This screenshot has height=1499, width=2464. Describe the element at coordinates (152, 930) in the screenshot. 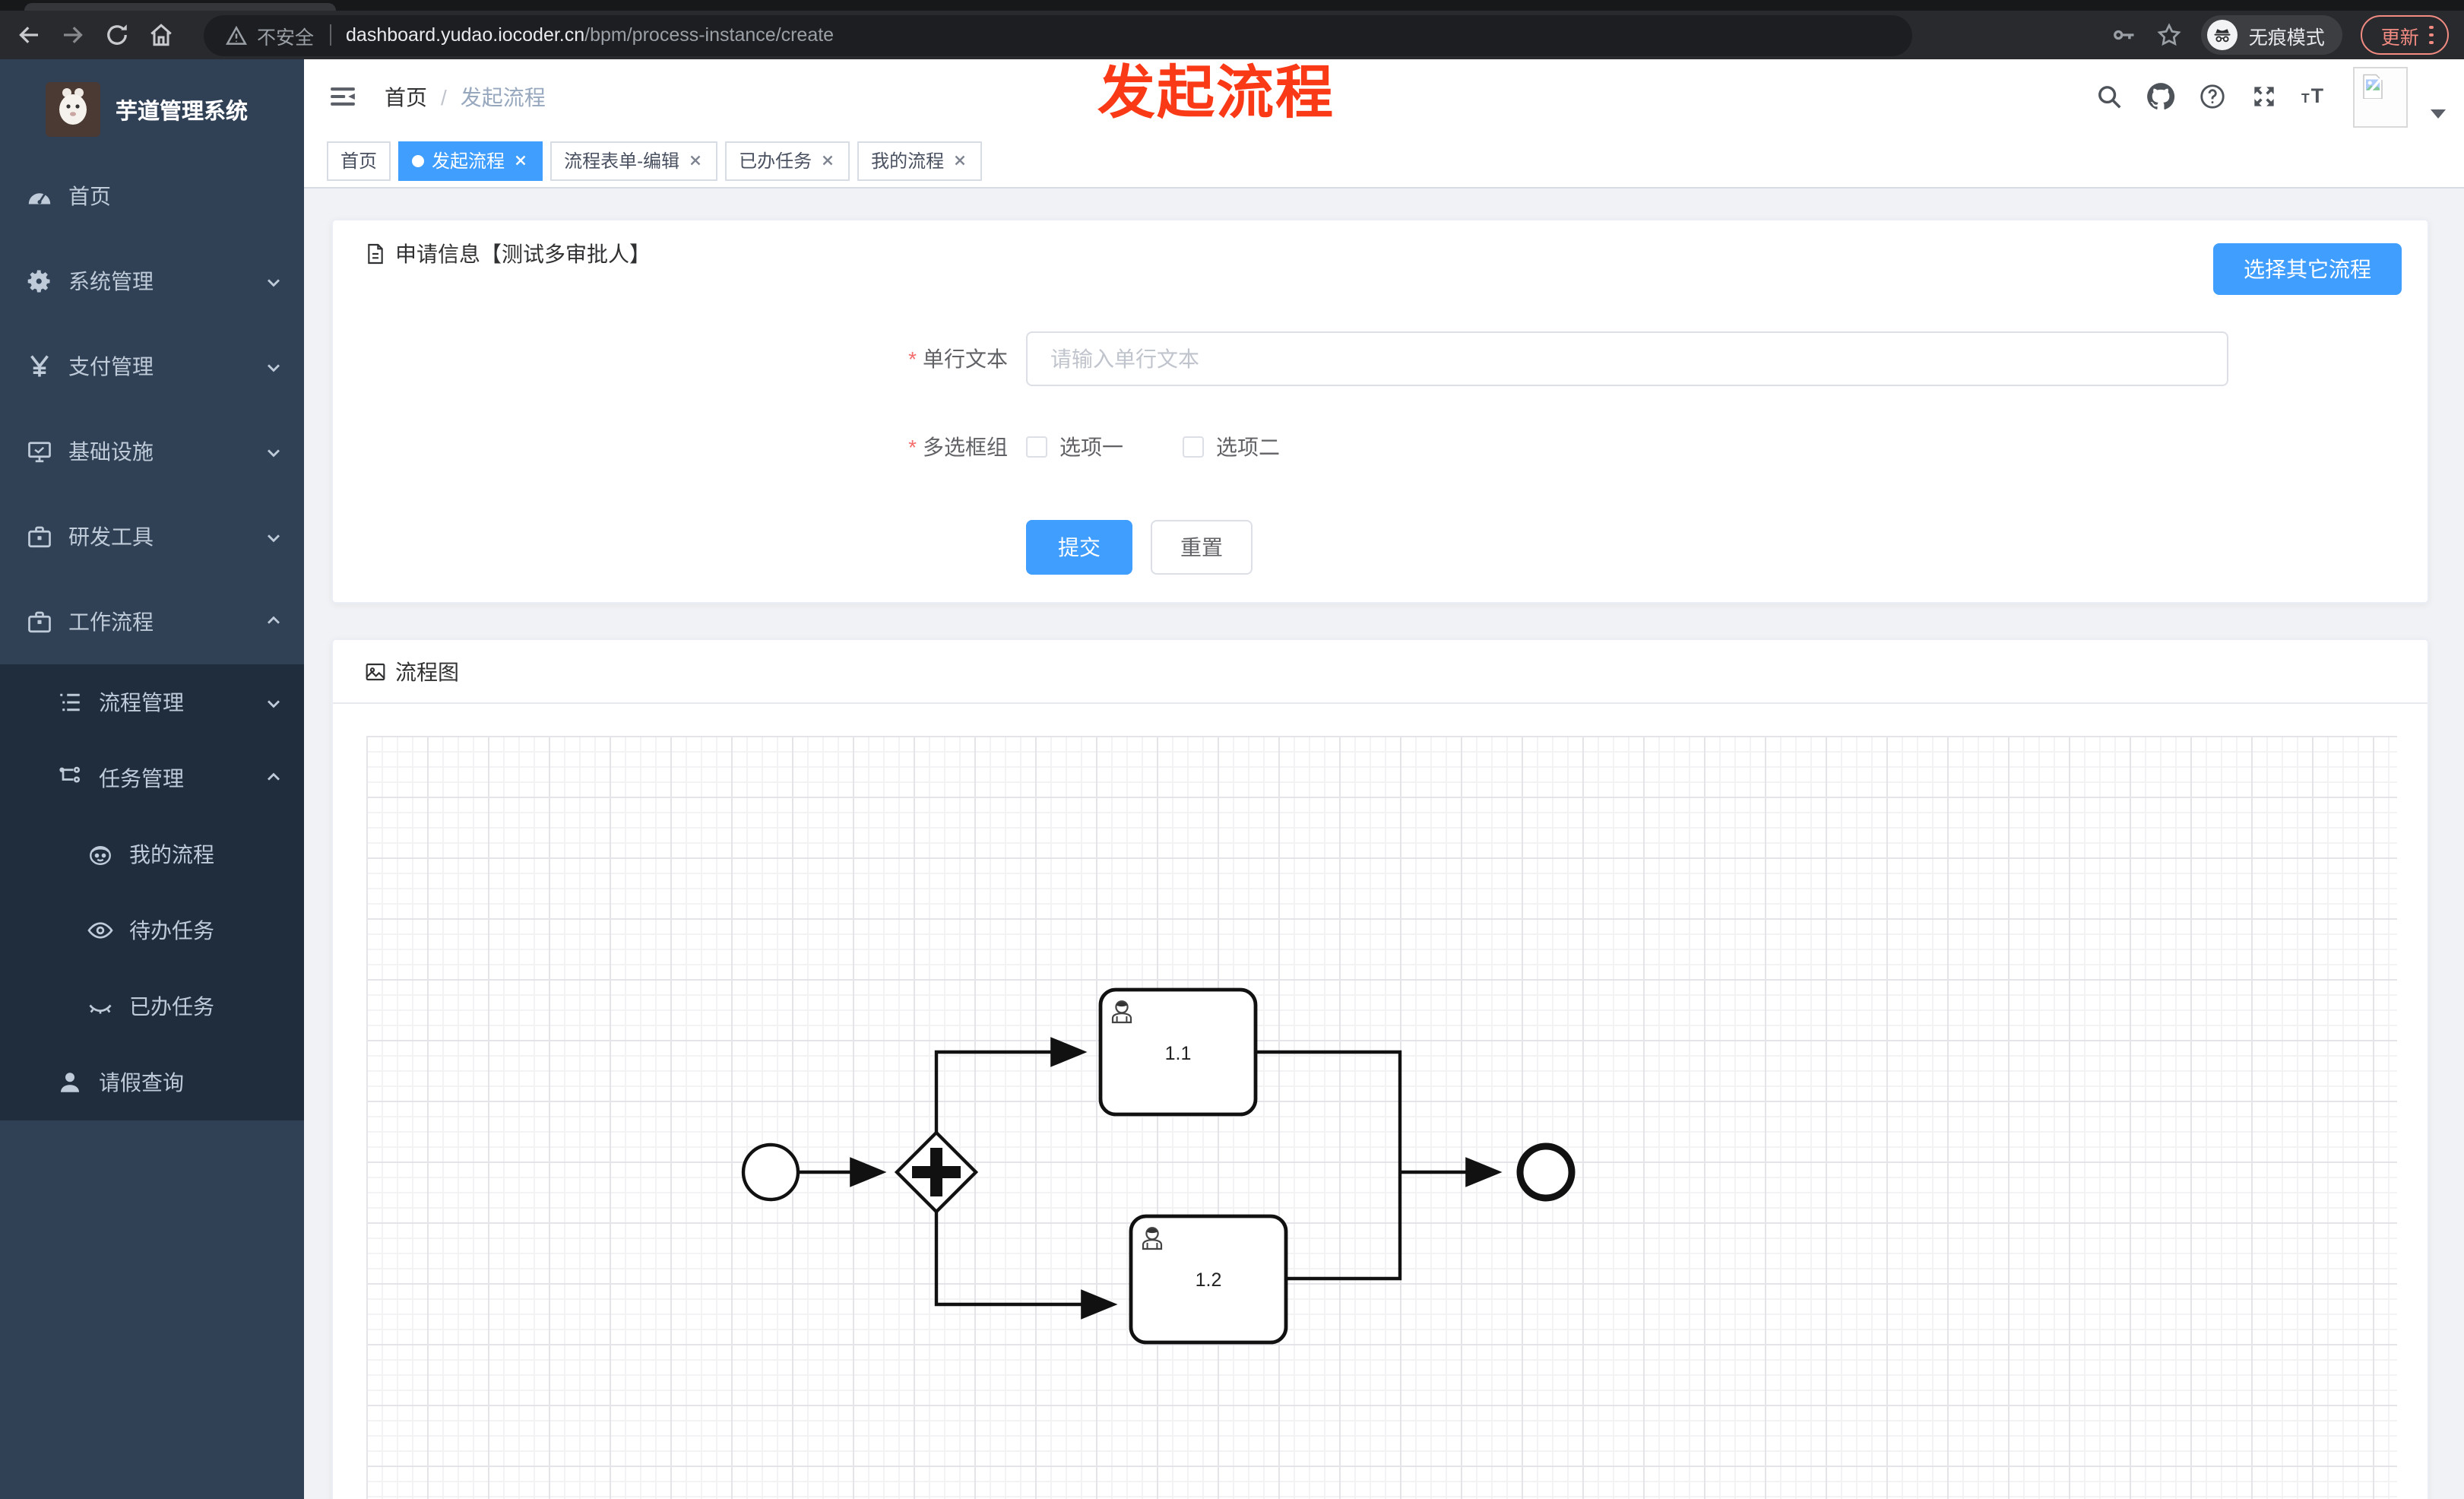

I see `sidebar-item-todo-tasks: 待办任务` at that location.